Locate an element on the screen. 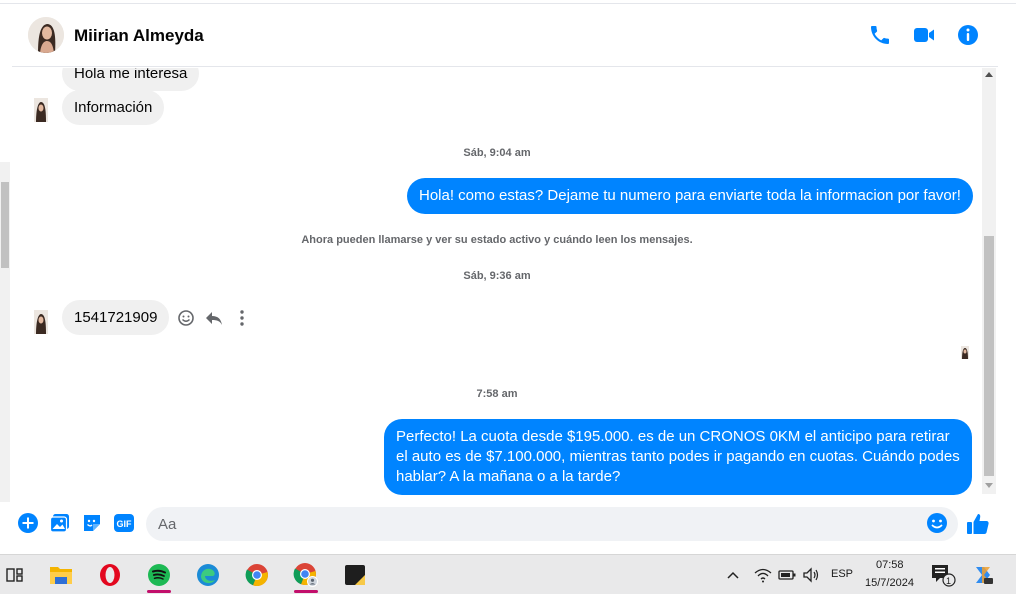 The height and width of the screenshot is (594, 1016). file-explorer-icon is located at coordinates (61, 575).